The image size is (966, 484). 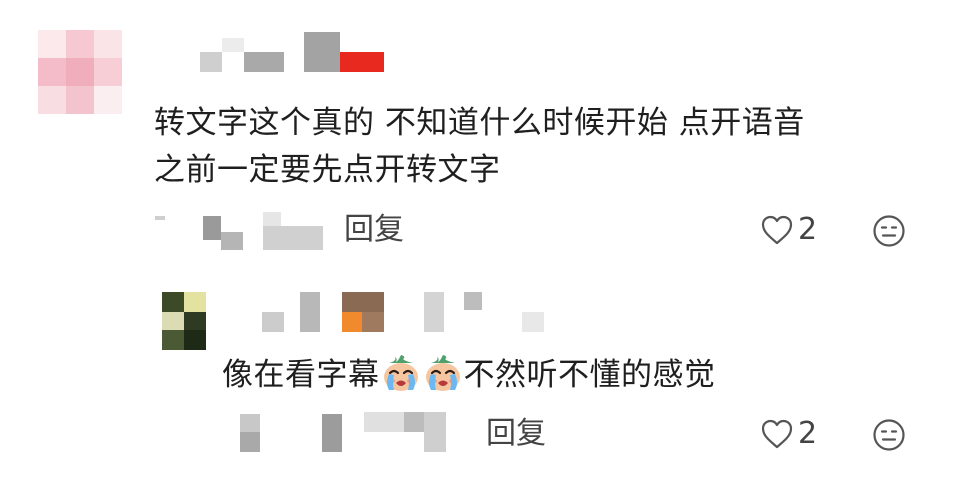 What do you see at coordinates (327, 170) in the screenshot?
I see `comment-body-line-2: 之前一定要先点开转文字` at bounding box center [327, 170].